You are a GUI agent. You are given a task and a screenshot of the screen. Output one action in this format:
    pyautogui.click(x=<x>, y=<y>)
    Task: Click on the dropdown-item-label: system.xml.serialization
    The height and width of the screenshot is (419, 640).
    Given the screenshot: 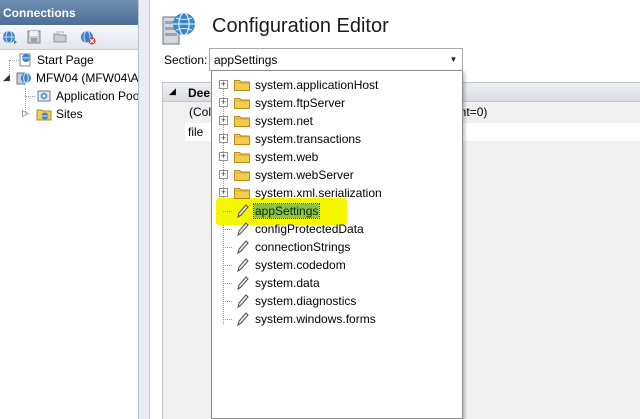 What is the action you would take?
    pyautogui.click(x=318, y=193)
    